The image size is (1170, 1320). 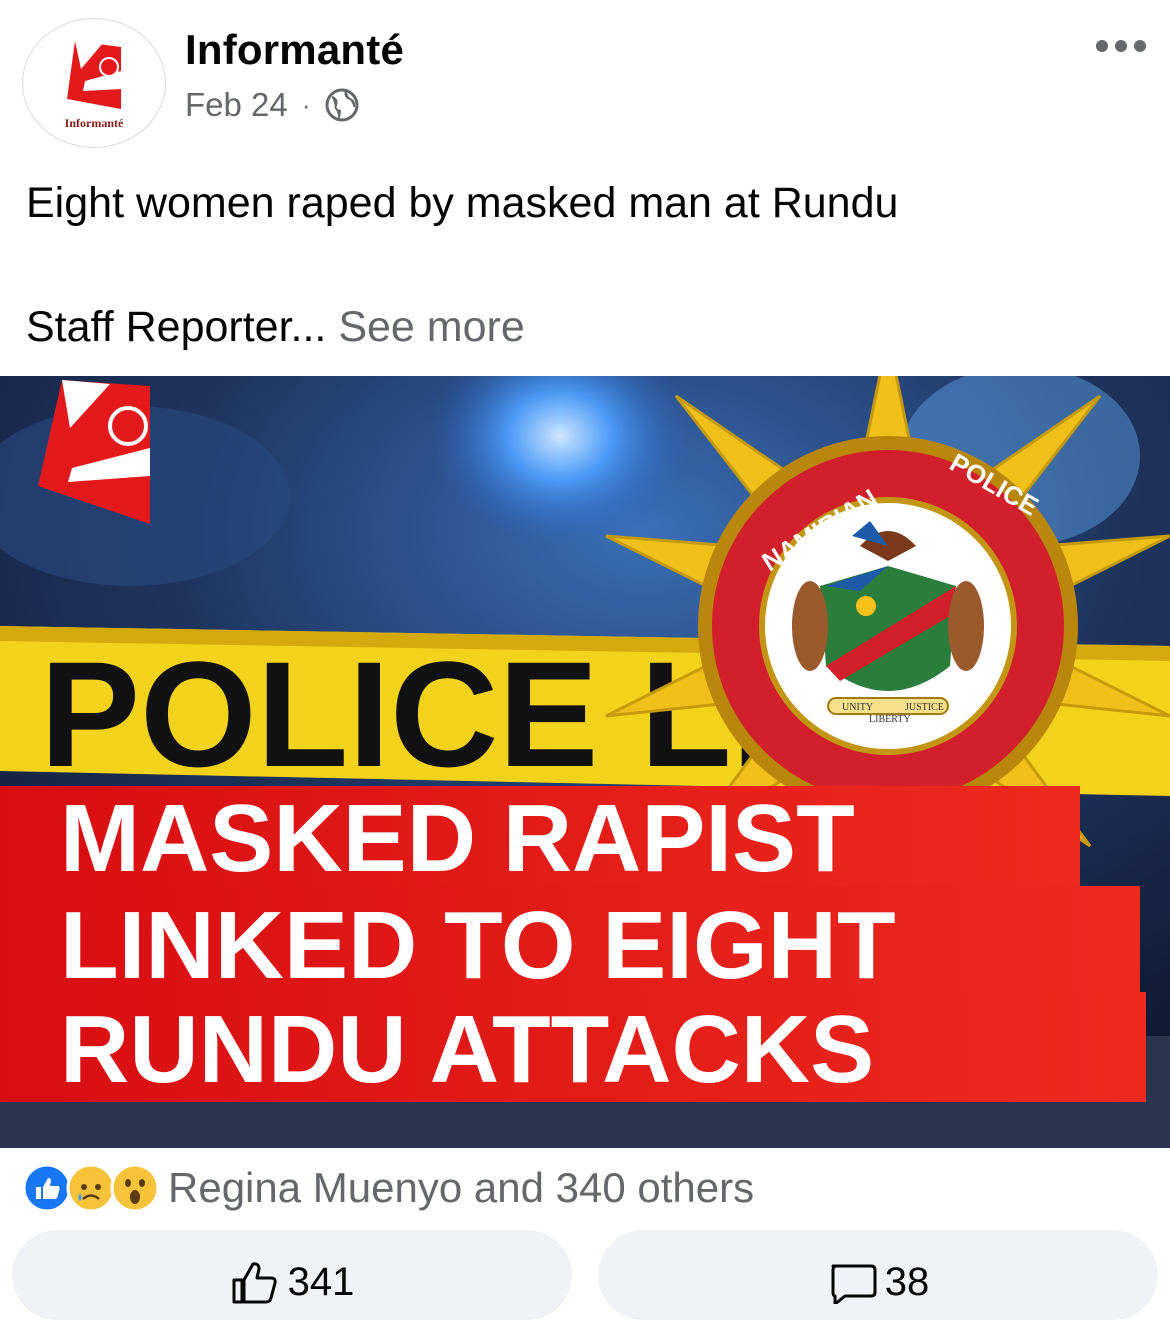 I want to click on post-meta: Feb 24 ·, so click(x=272, y=105).